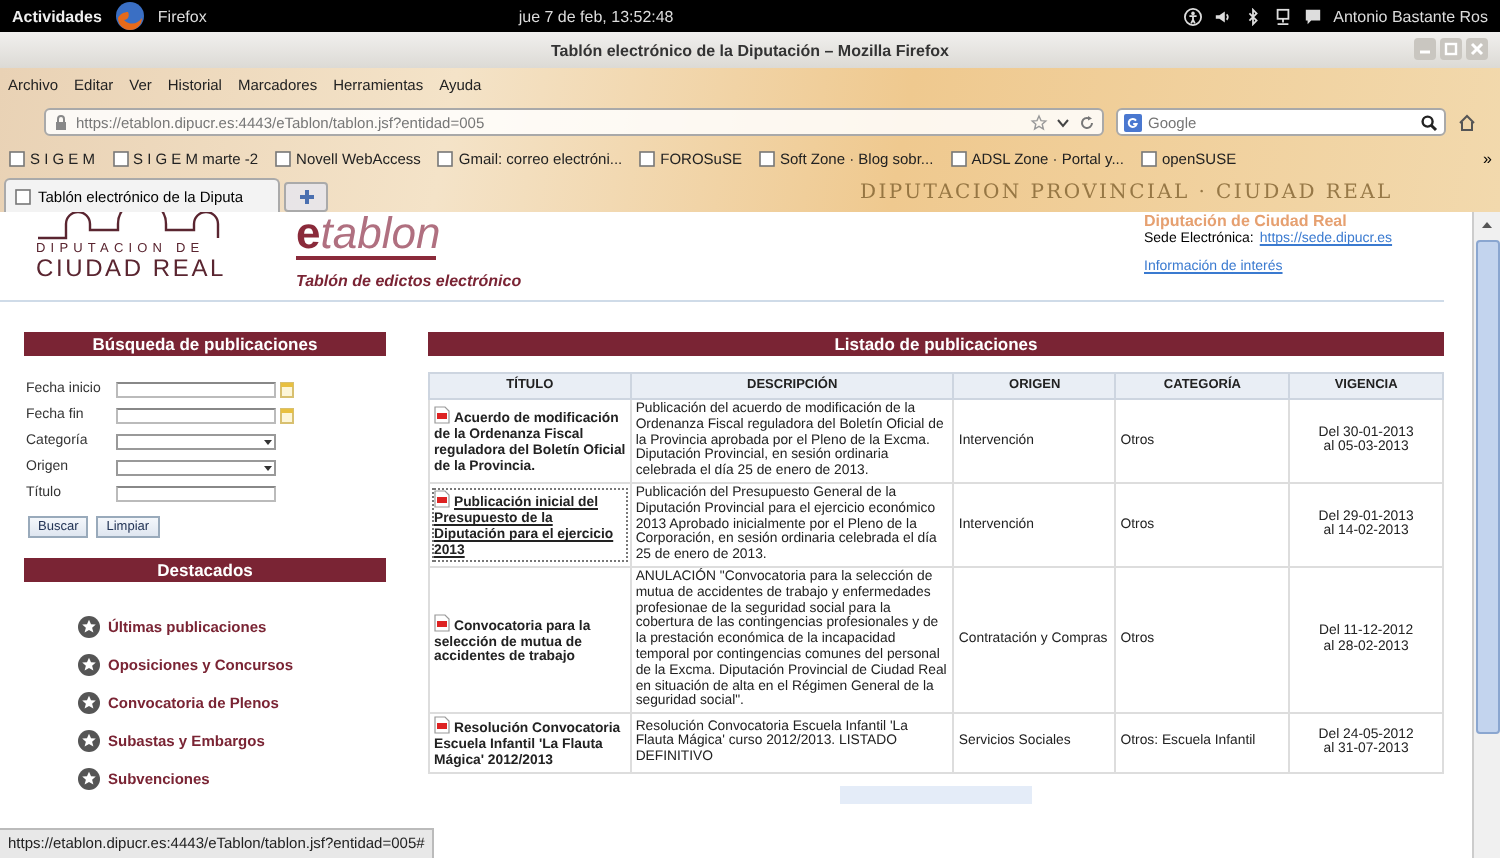 The height and width of the screenshot is (858, 1500). What do you see at coordinates (1252, 16) in the screenshot?
I see `bluetooth-icon` at bounding box center [1252, 16].